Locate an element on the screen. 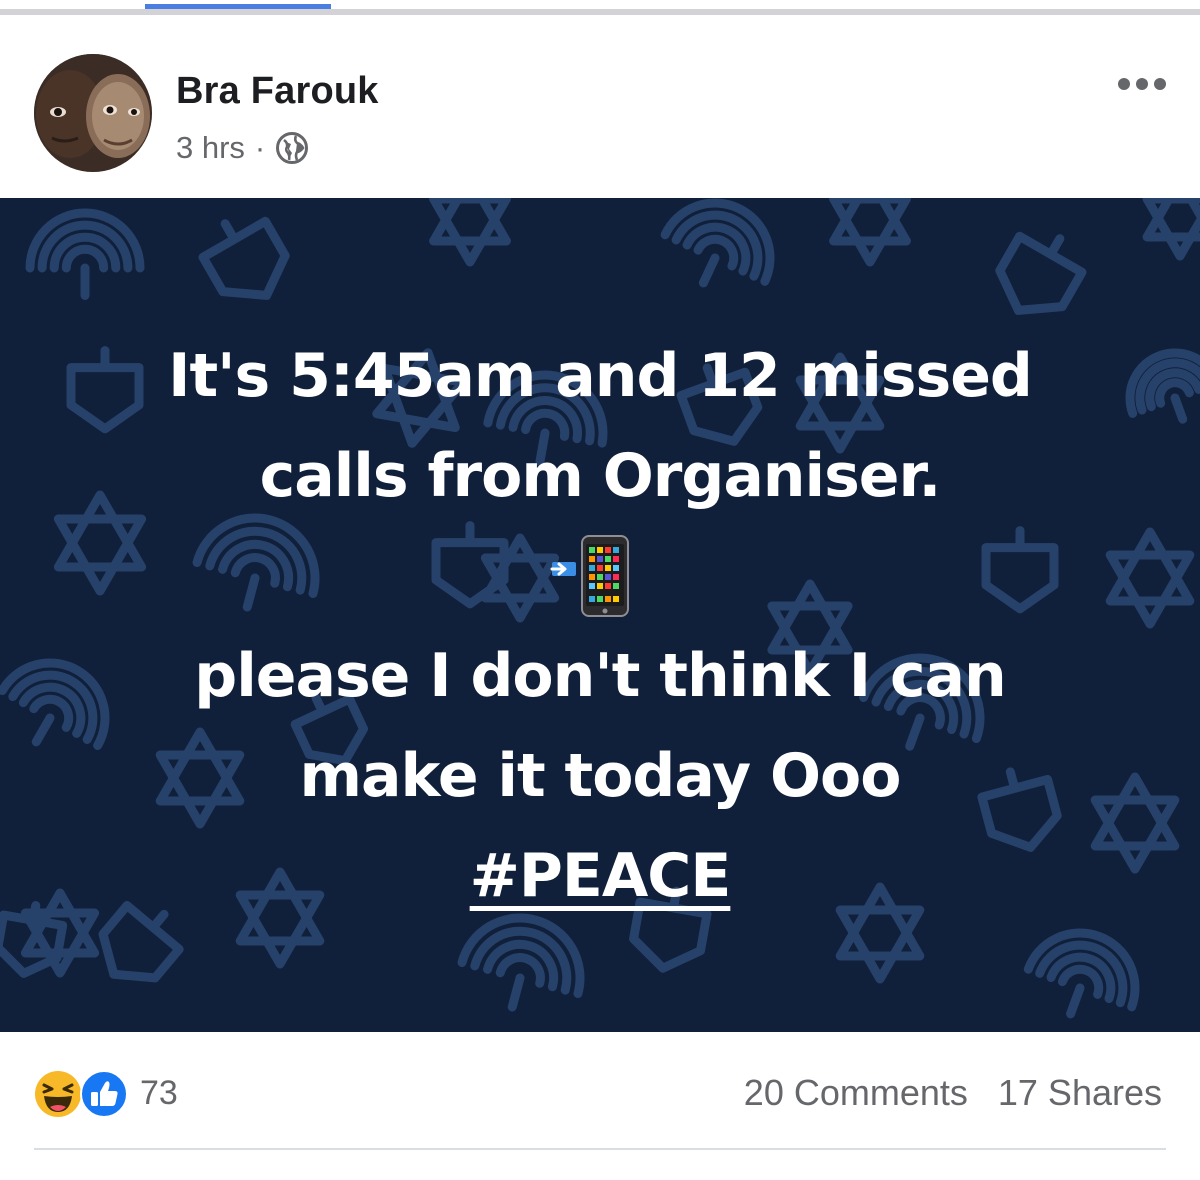 The width and height of the screenshot is (1200, 1180). post-time: 3 hrs is located at coordinates (210, 148).